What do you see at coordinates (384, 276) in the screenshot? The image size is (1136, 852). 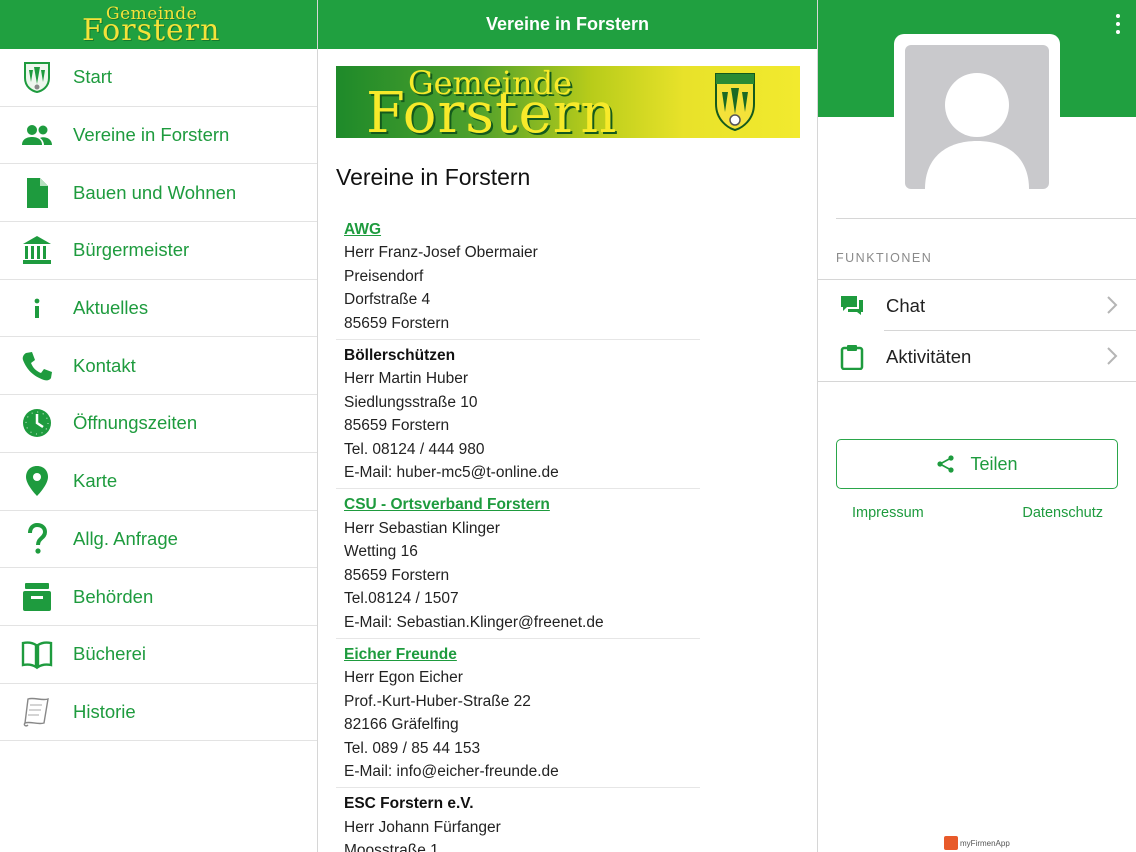 I see `club-detail-line: Preisendorf` at bounding box center [384, 276].